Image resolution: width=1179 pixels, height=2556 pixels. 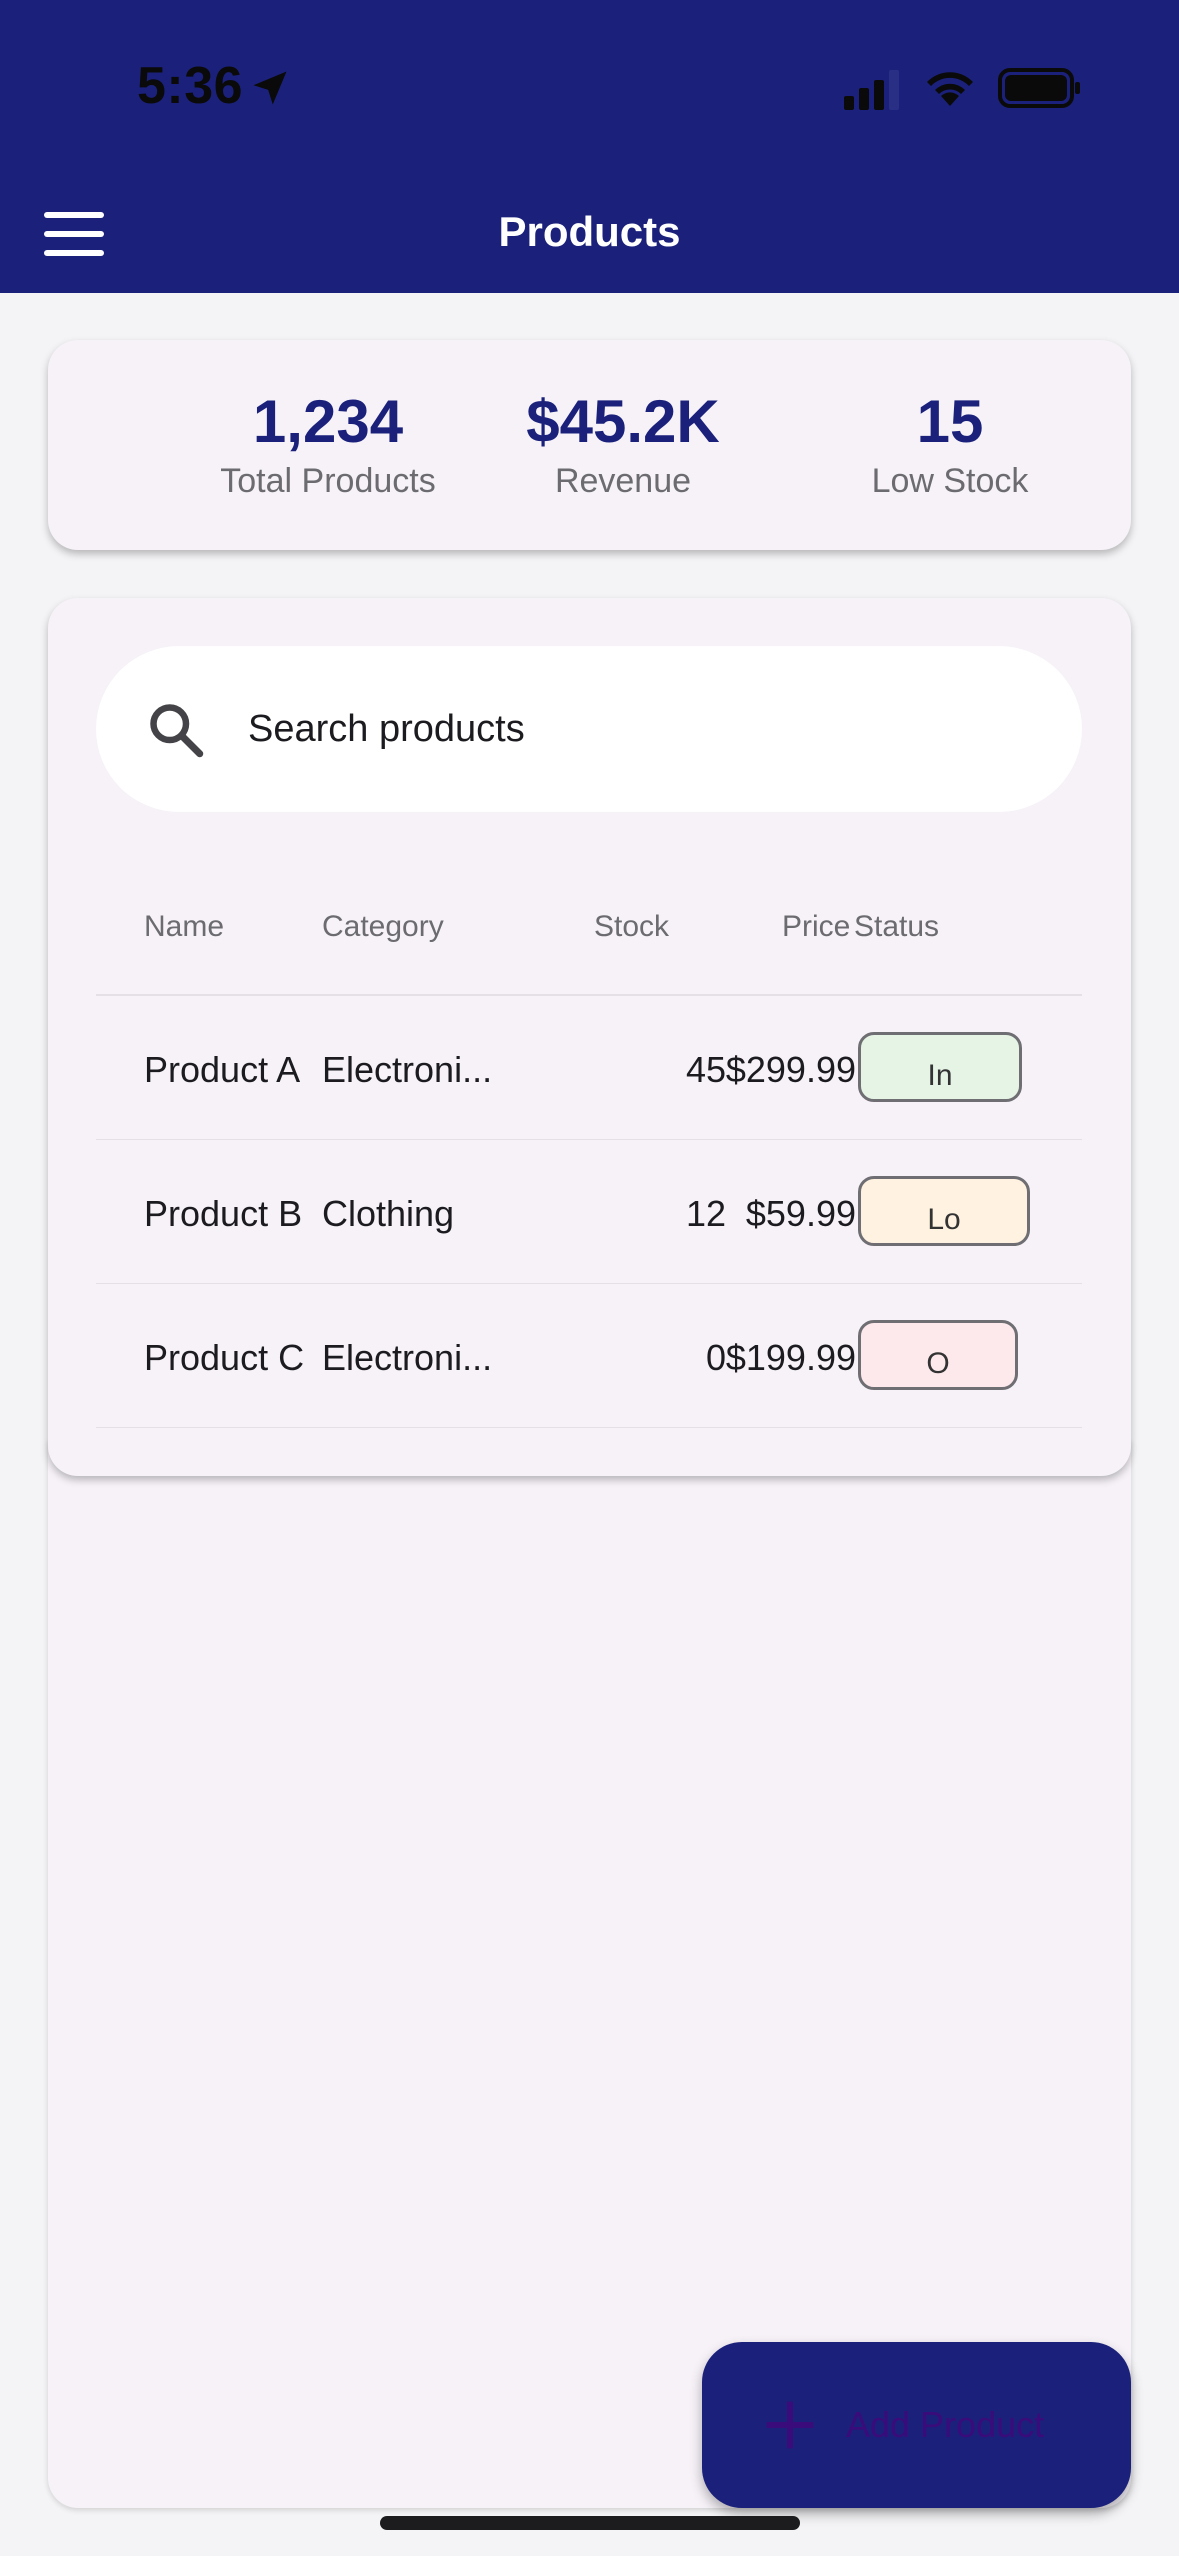 I want to click on cell-price: $199.99, so click(x=790, y=1357).